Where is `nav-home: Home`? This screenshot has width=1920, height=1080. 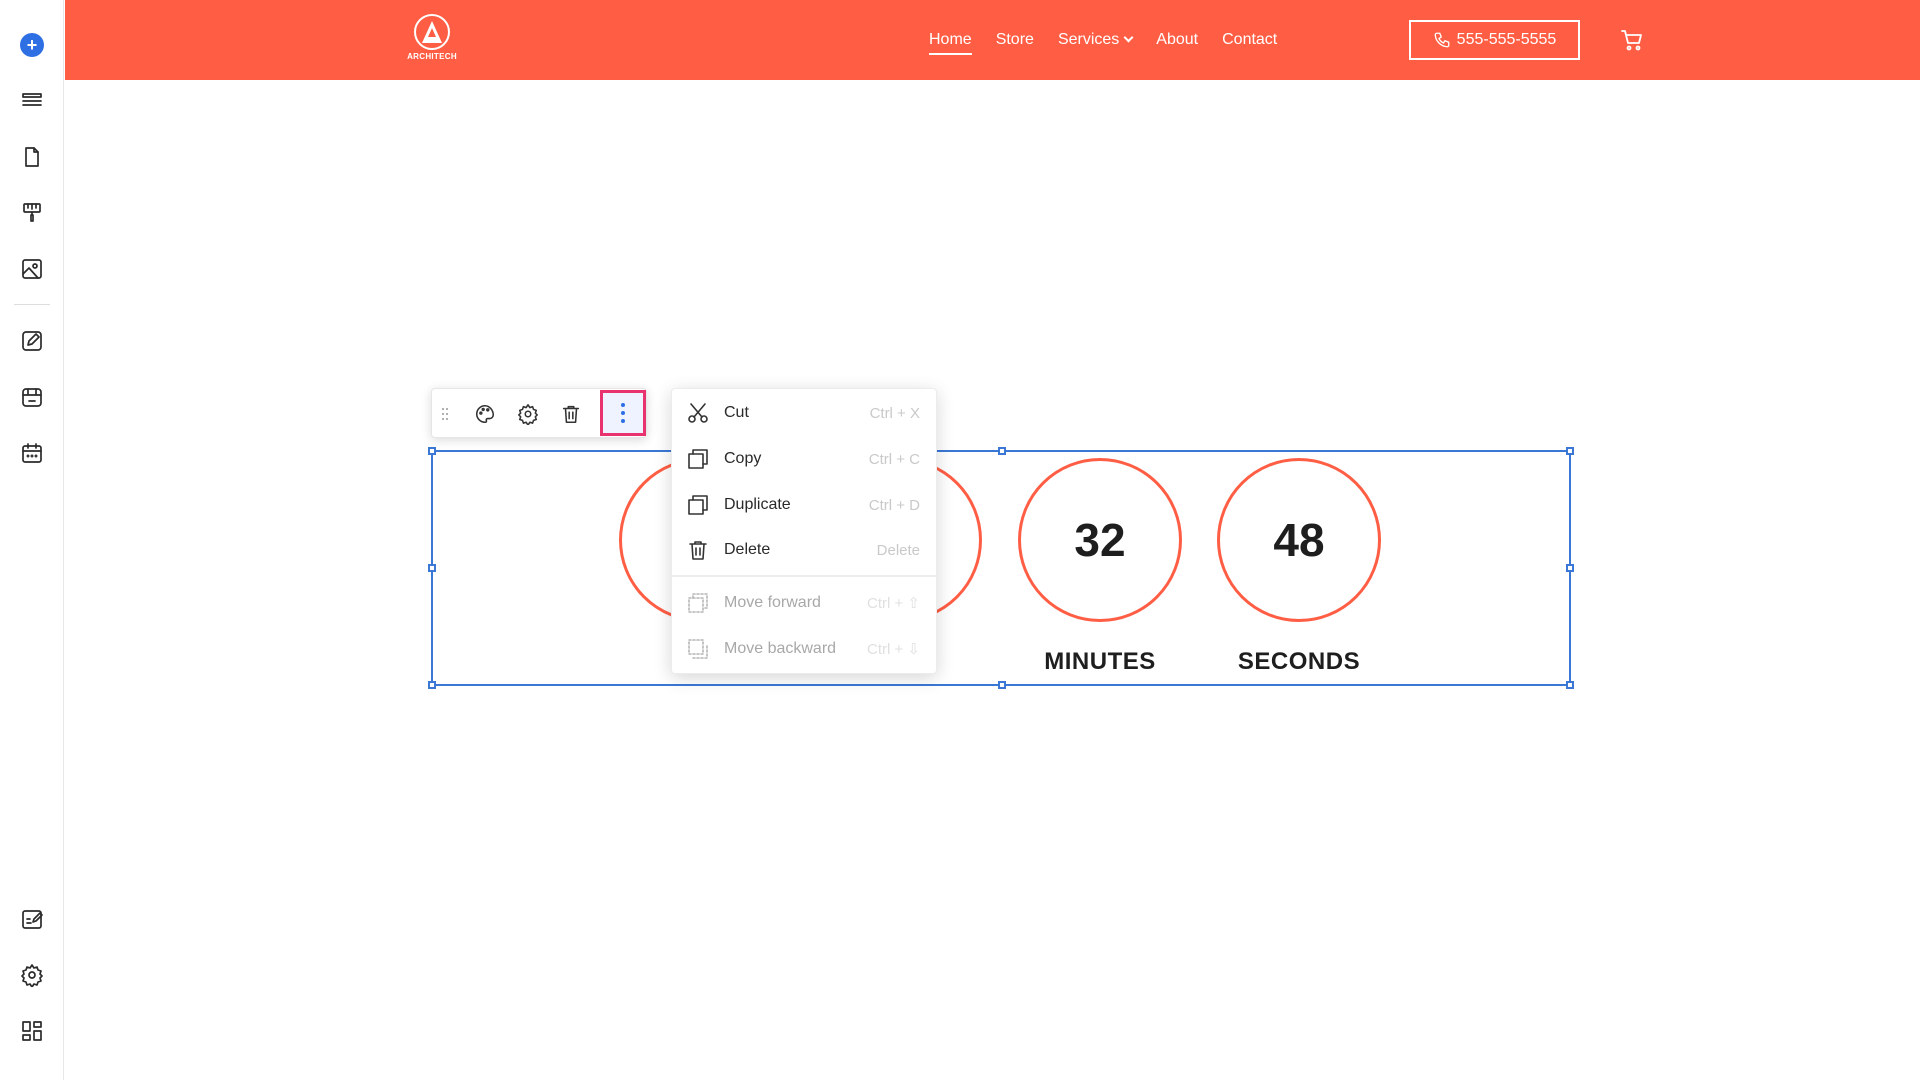
nav-home: Home is located at coordinates (950, 43).